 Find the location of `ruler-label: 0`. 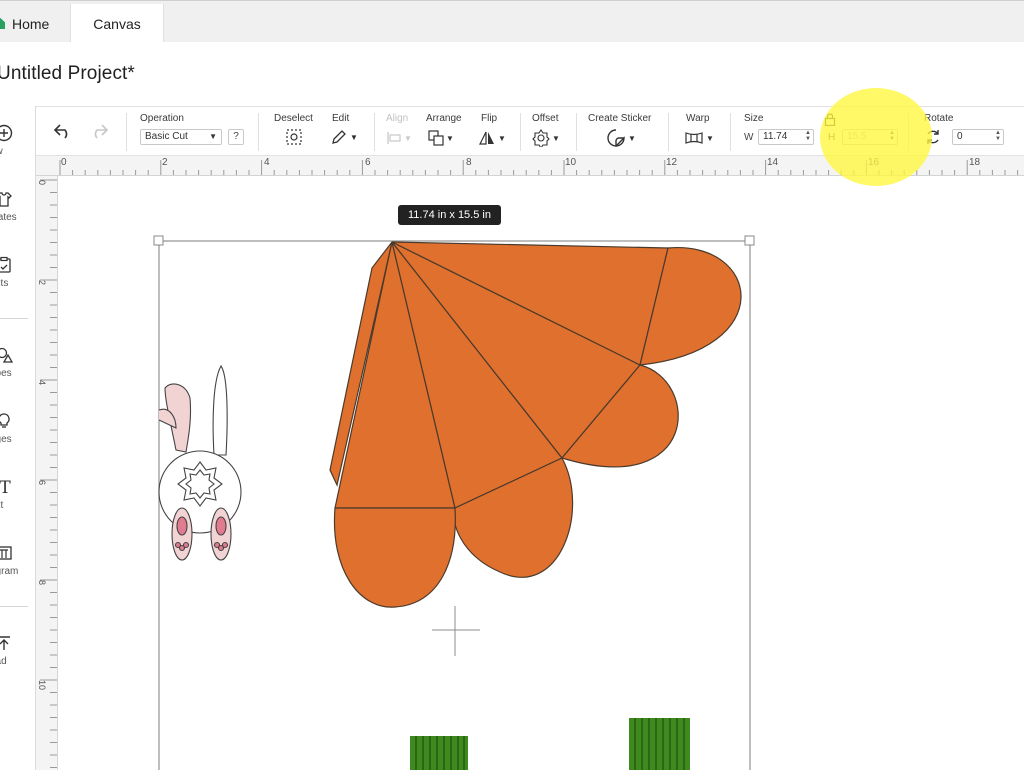

ruler-label: 0 is located at coordinates (64, 162).